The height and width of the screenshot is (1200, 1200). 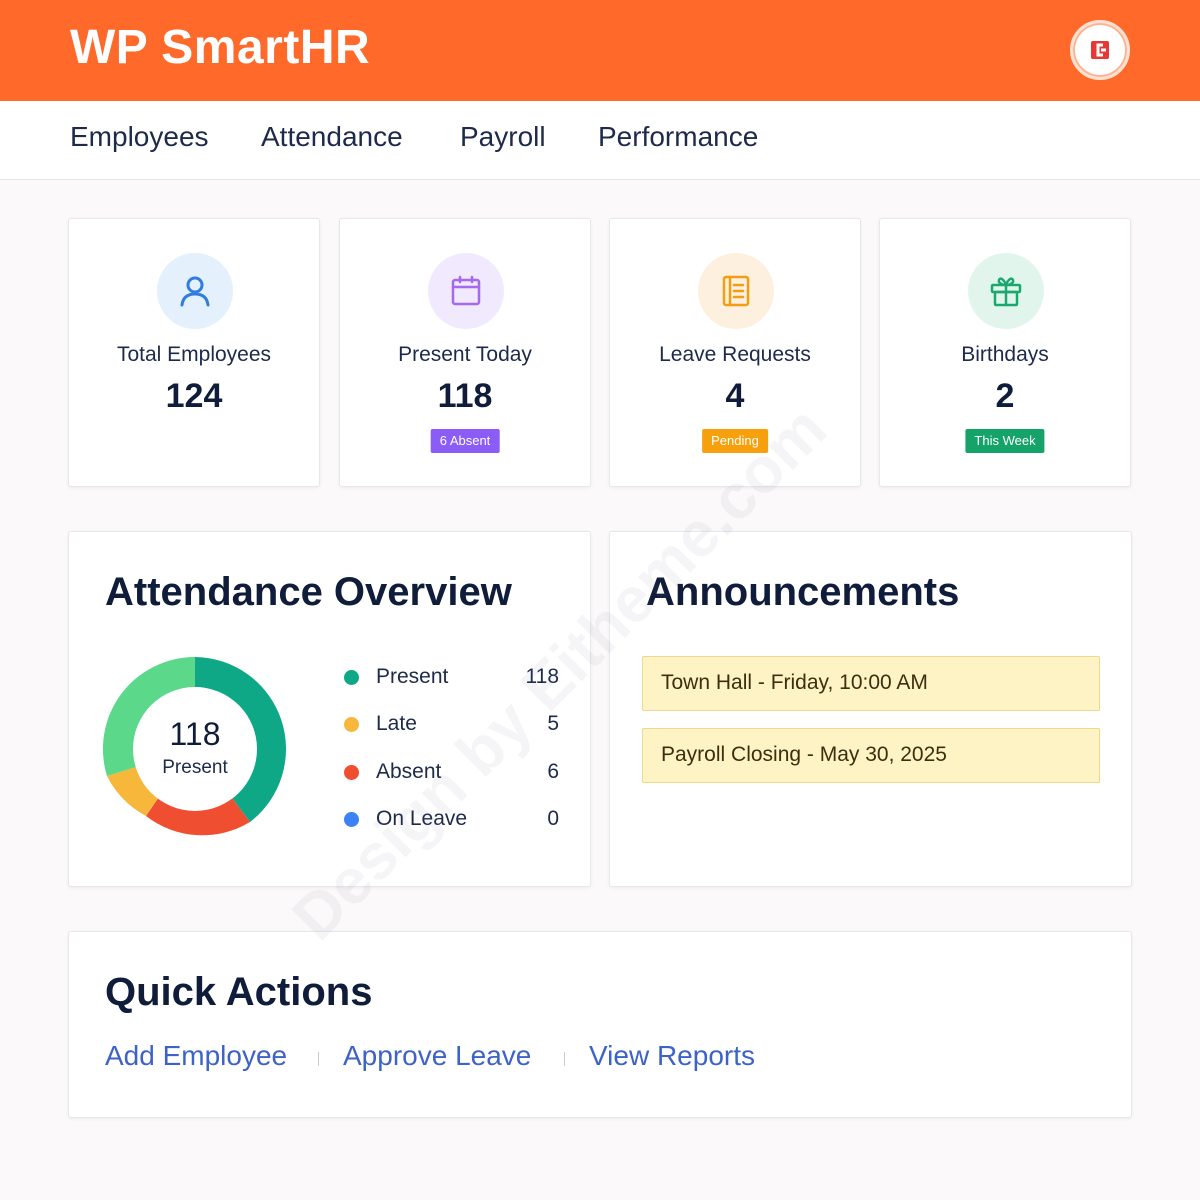 I want to click on legend-value: 6, so click(x=553, y=771).